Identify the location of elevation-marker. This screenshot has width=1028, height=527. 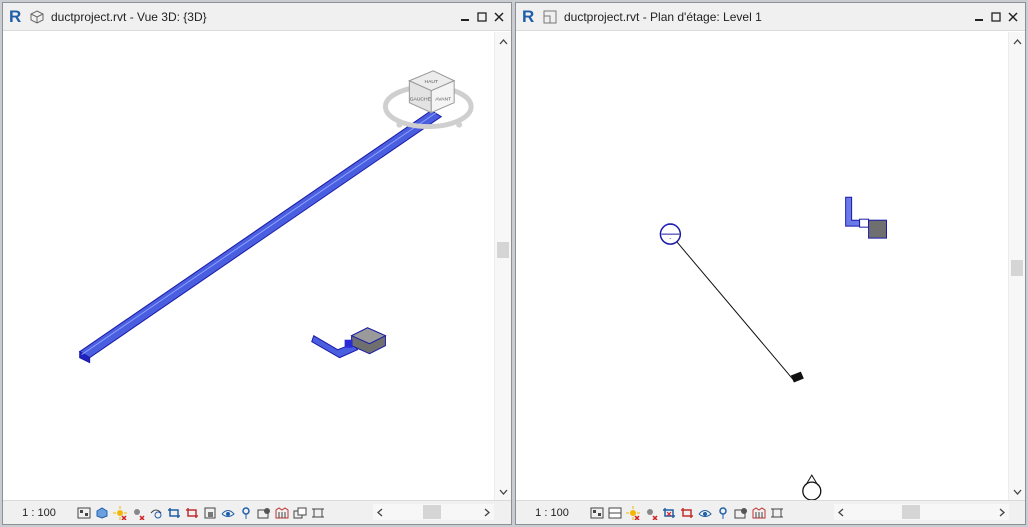
(812, 487).